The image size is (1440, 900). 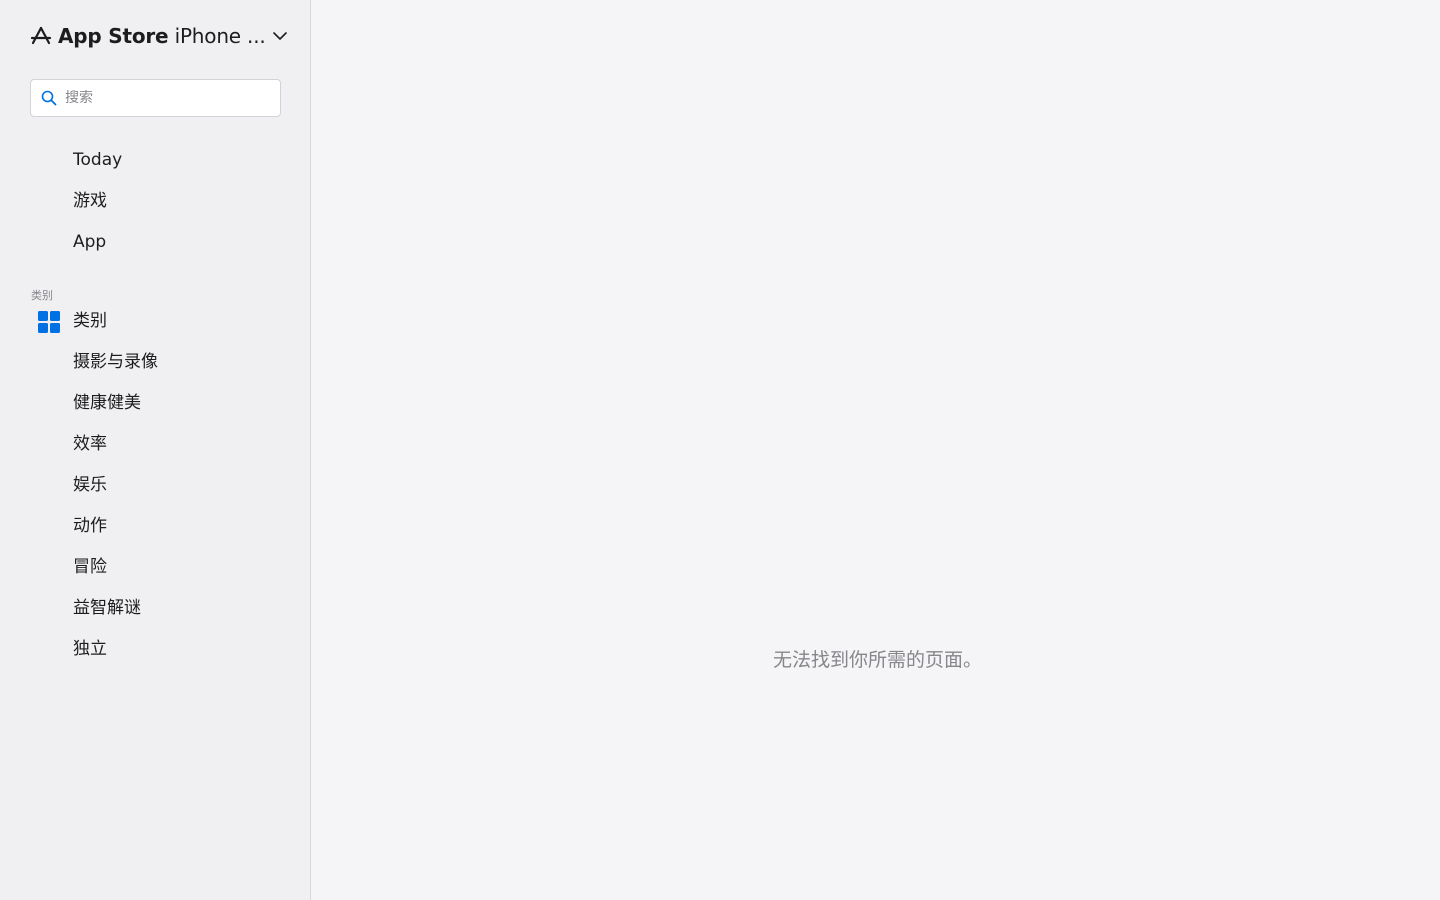 I want to click on sidebar-item-indie: 独立, so click(x=90, y=649).